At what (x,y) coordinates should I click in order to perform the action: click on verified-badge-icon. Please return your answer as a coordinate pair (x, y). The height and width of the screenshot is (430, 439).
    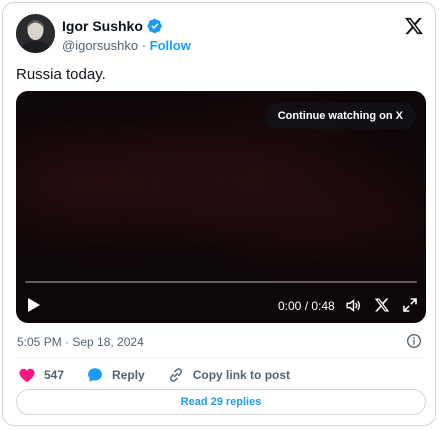
    Looking at the image, I should click on (154, 26).